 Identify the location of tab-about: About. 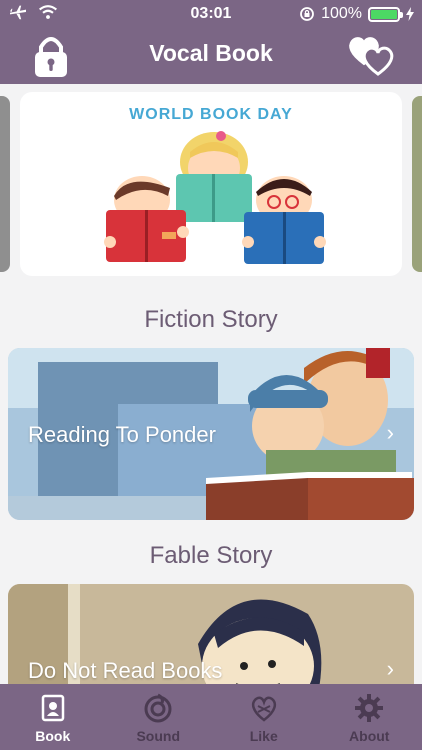
(369, 717).